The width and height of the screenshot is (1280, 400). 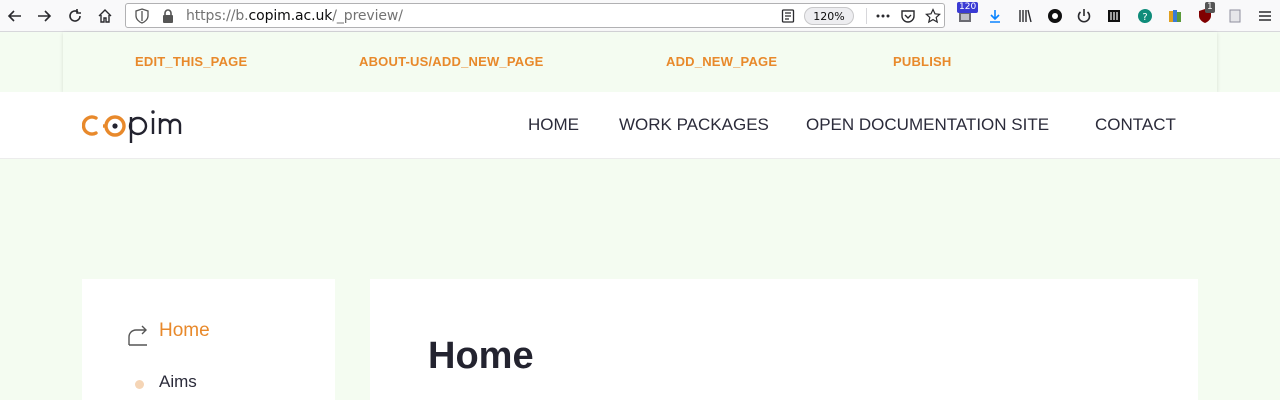 I want to click on return-arrow-icon, so click(x=137, y=335).